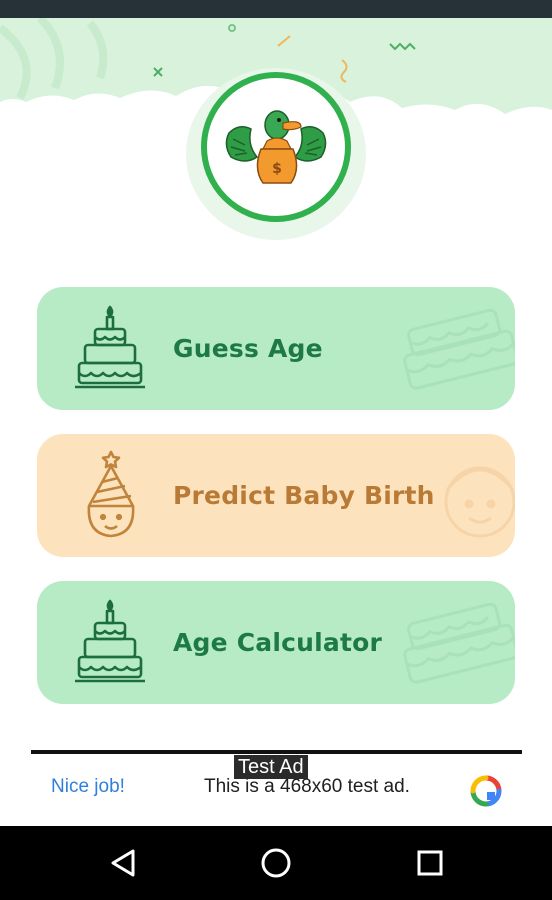 Image resolution: width=552 pixels, height=900 pixels. What do you see at coordinates (479, 502) in the screenshot?
I see `baby-watermark-icon` at bounding box center [479, 502].